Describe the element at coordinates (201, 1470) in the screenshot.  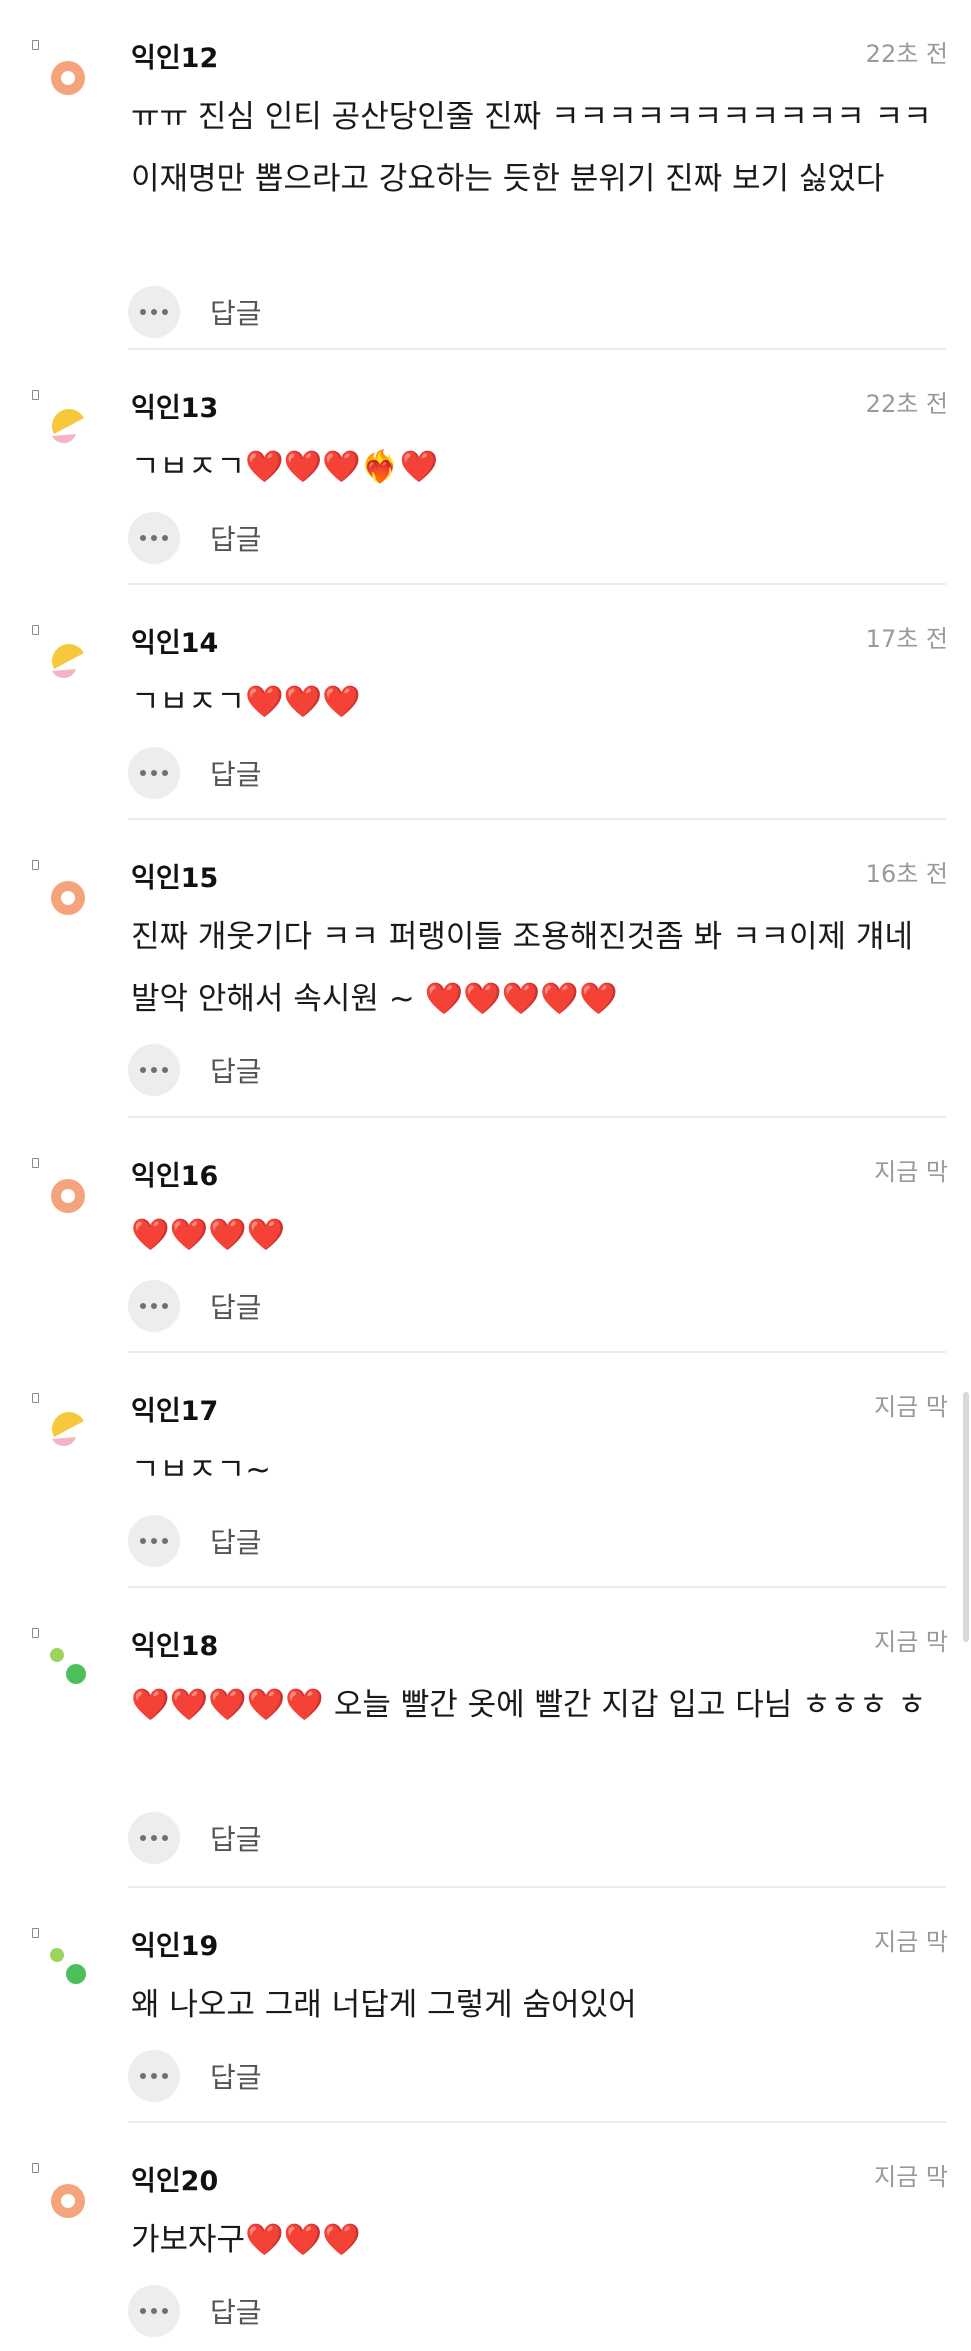
I see `comment-text: ㄱㅂㅈㄱ~` at that location.